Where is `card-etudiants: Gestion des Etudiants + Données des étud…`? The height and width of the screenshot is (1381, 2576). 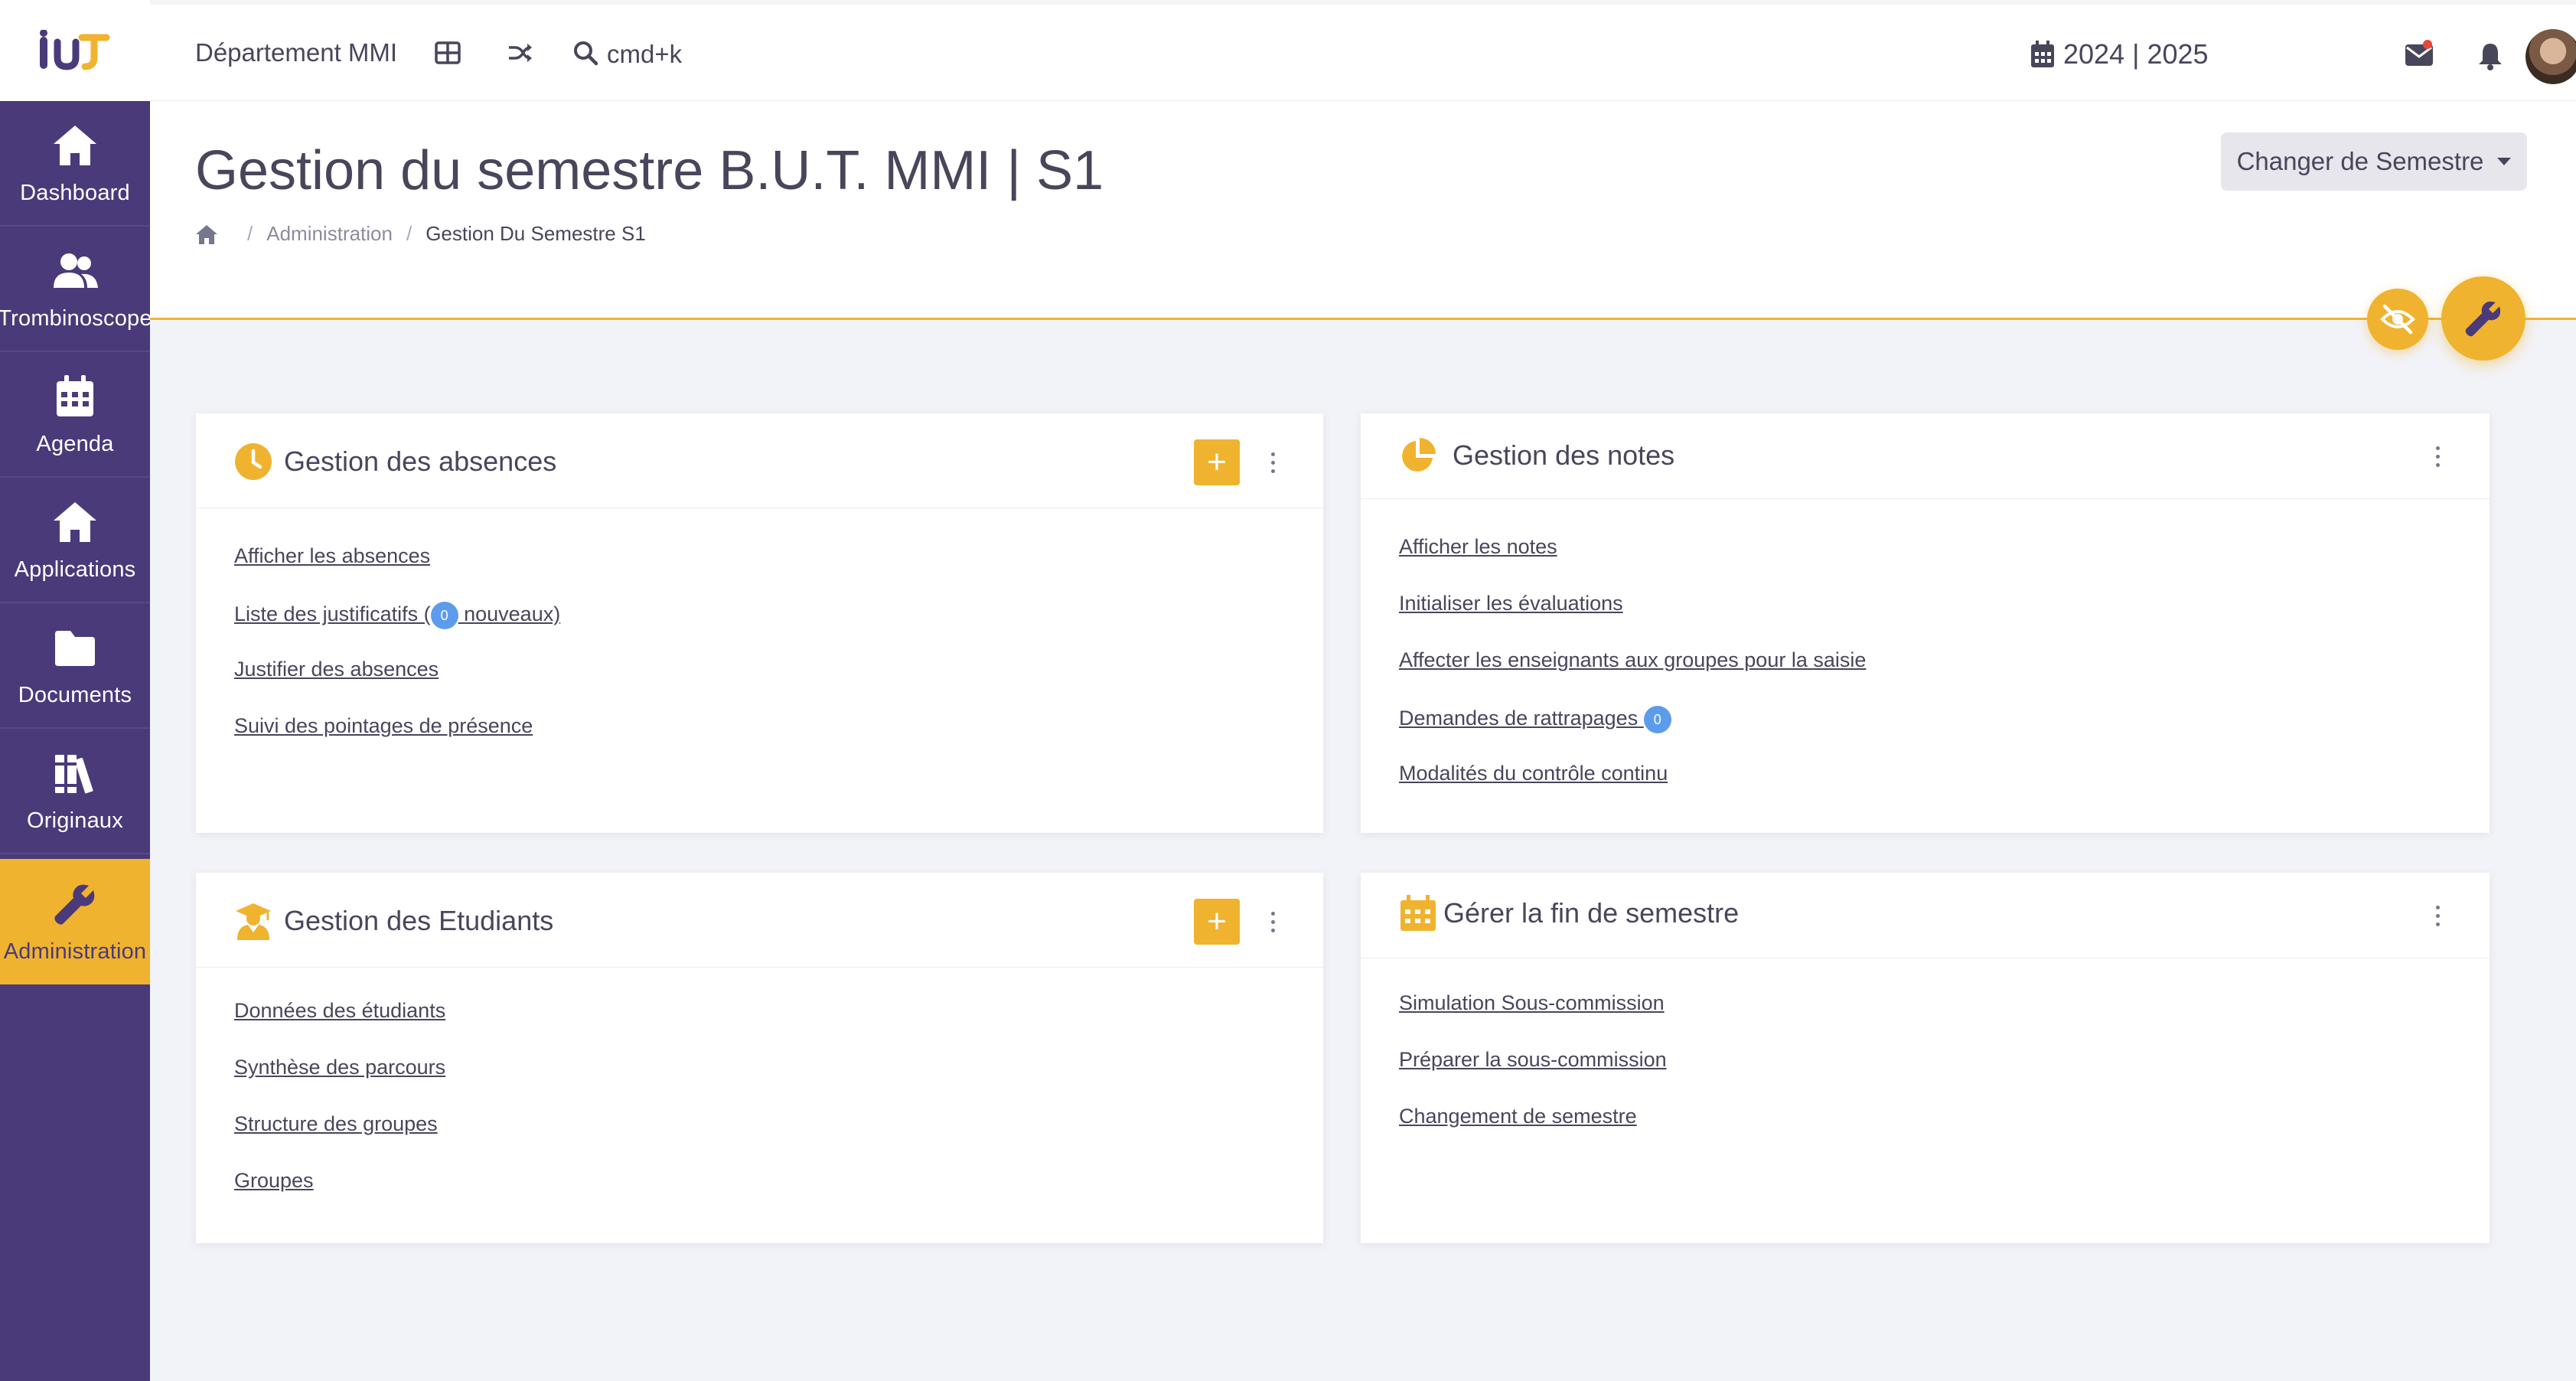 card-etudiants: Gestion des Etudiants + Données des étud… is located at coordinates (759, 1058).